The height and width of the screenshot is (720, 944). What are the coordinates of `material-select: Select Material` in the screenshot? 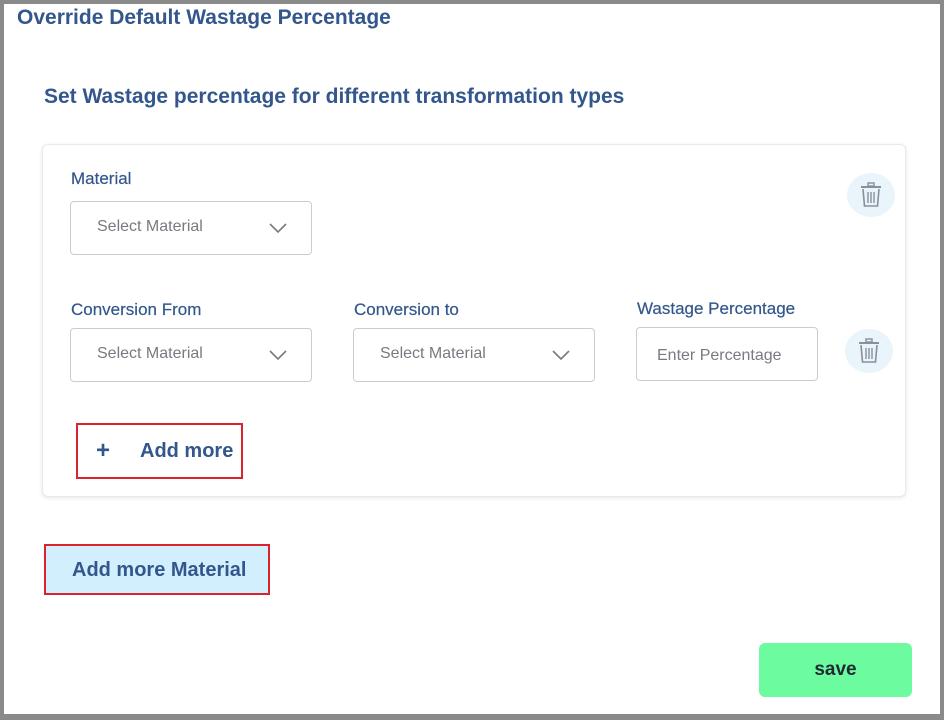 It's located at (191, 228).